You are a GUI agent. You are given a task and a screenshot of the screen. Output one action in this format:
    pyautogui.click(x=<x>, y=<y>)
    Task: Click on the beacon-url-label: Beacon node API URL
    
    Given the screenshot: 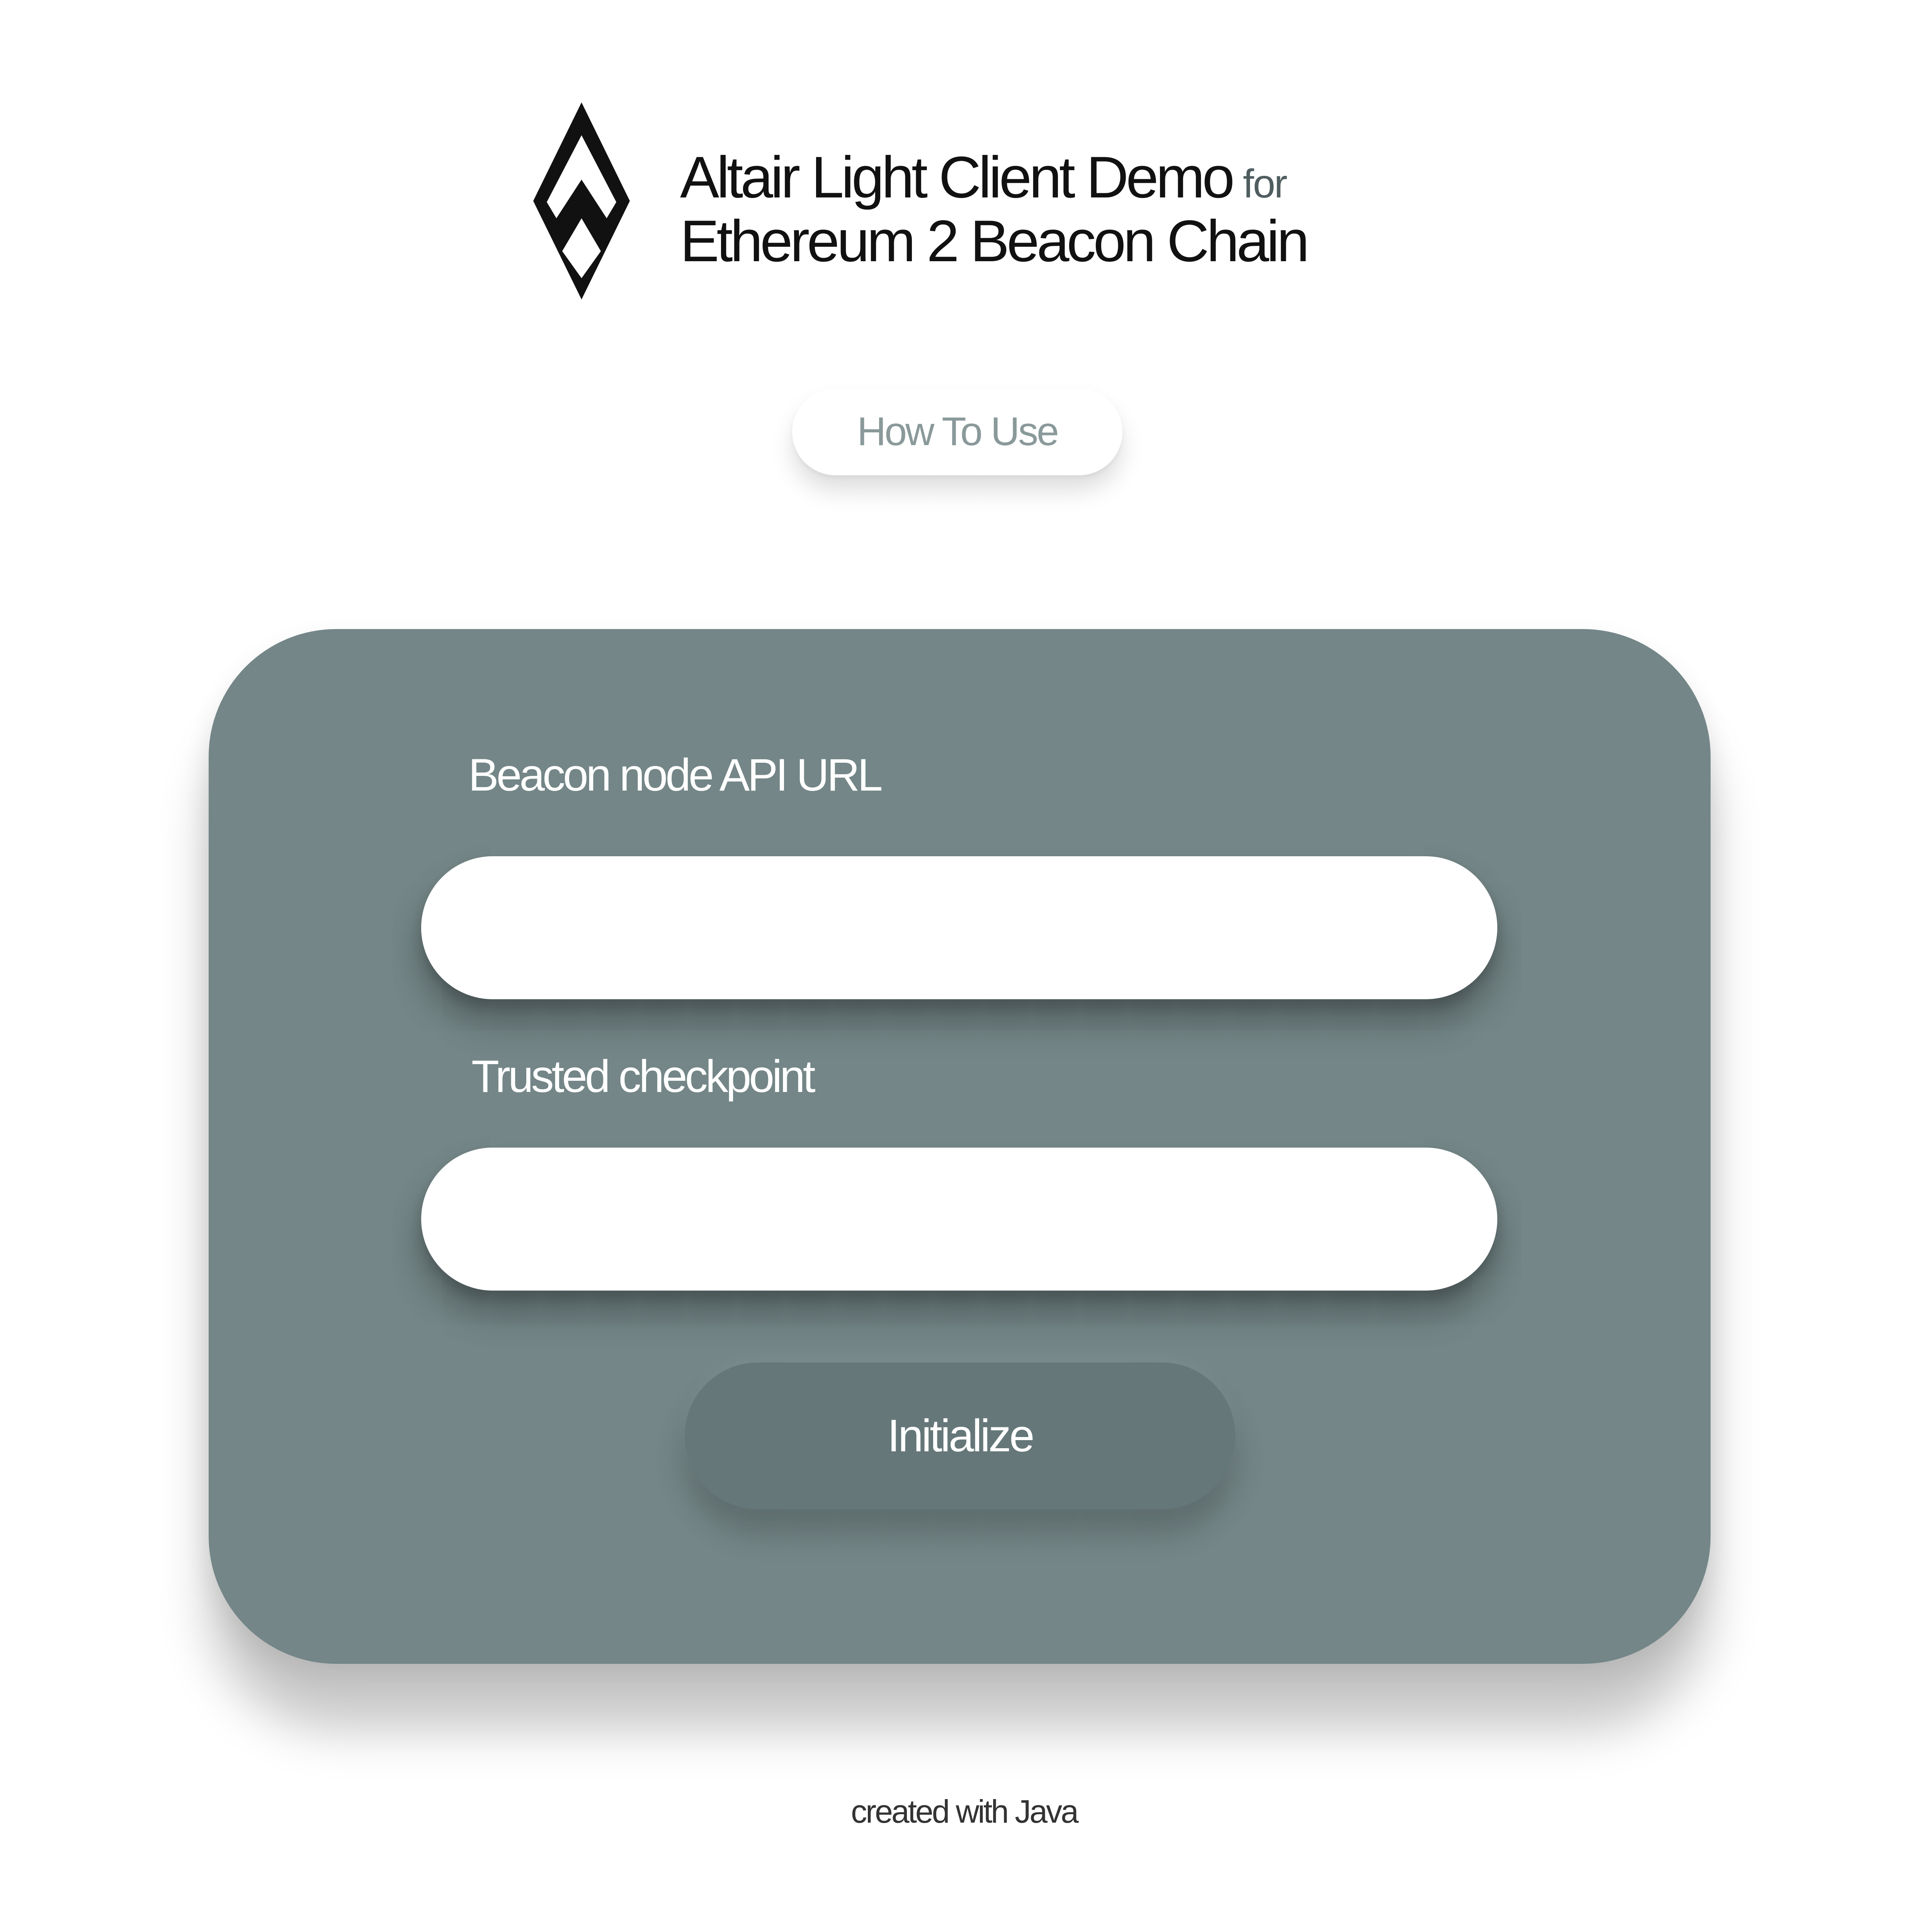 What is the action you would take?
    pyautogui.click(x=675, y=776)
    